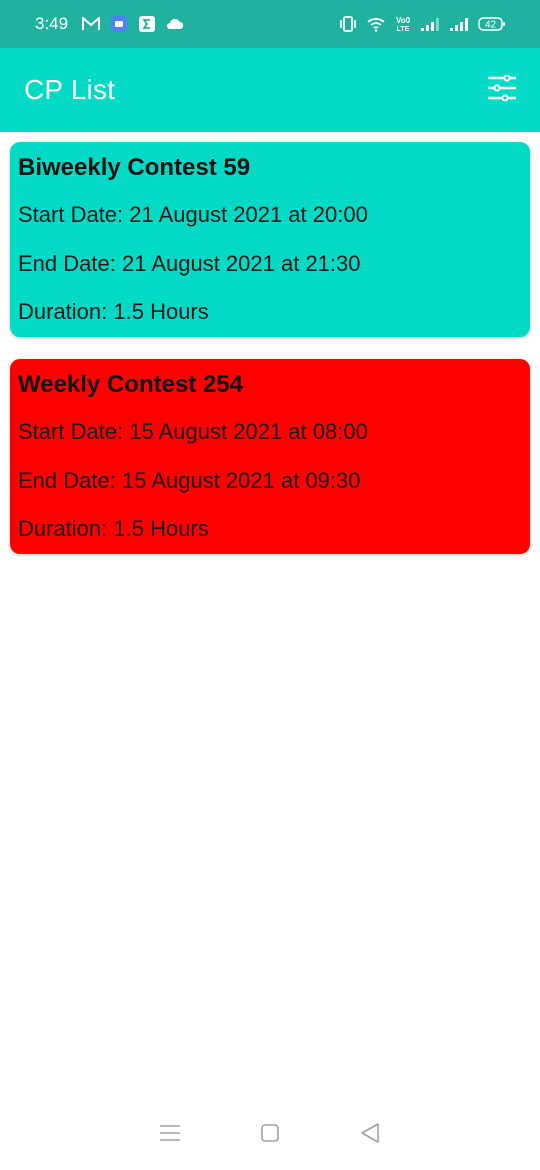 This screenshot has width=540, height=1170. What do you see at coordinates (348, 24) in the screenshot?
I see `vibrate-icon` at bounding box center [348, 24].